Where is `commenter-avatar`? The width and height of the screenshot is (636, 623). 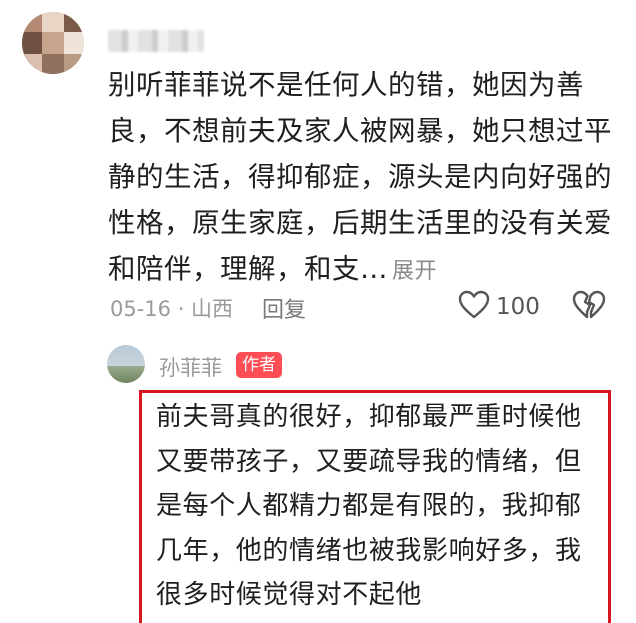
commenter-avatar is located at coordinates (53, 43).